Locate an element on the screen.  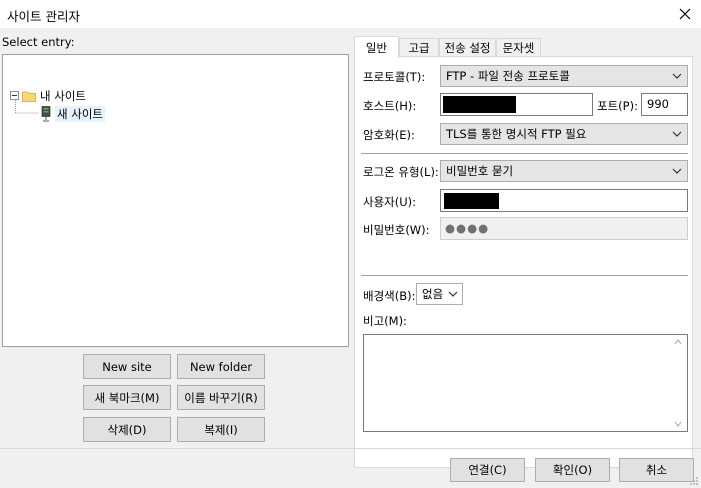
port-input: 990 is located at coordinates (664, 104).